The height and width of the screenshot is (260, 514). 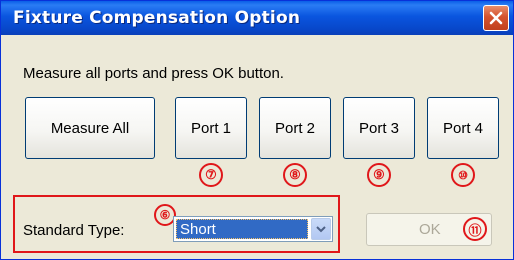 I want to click on close-icon, so click(x=496, y=18).